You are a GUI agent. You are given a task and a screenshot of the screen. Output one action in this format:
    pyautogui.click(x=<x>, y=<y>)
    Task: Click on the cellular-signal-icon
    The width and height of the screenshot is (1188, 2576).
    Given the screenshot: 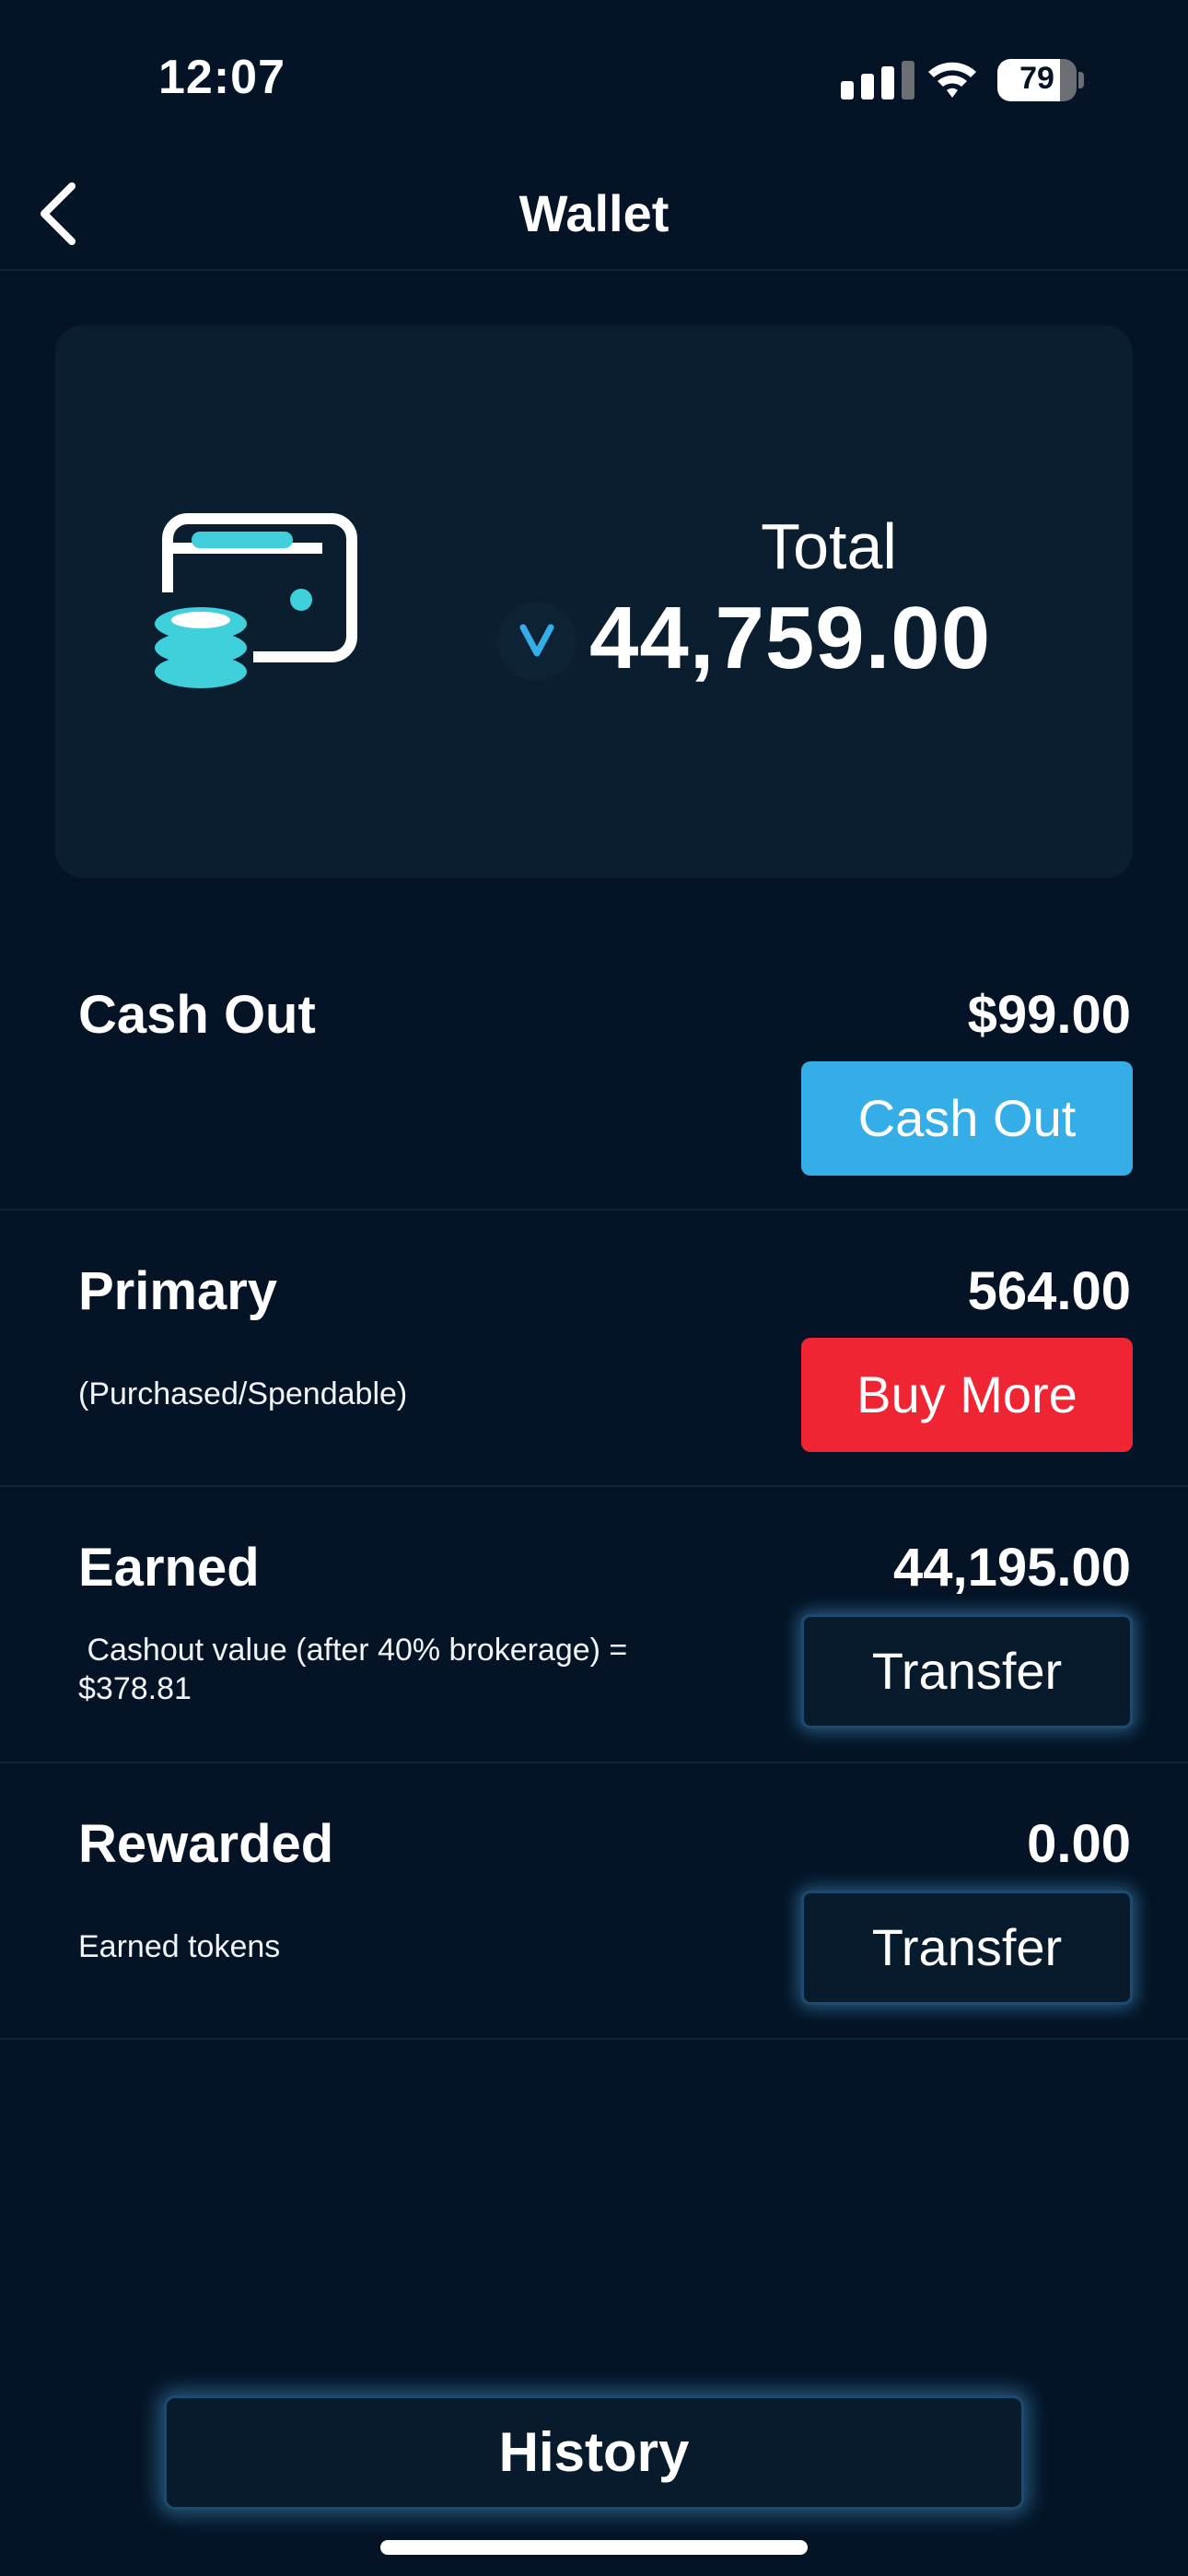 What is the action you would take?
    pyautogui.click(x=877, y=80)
    